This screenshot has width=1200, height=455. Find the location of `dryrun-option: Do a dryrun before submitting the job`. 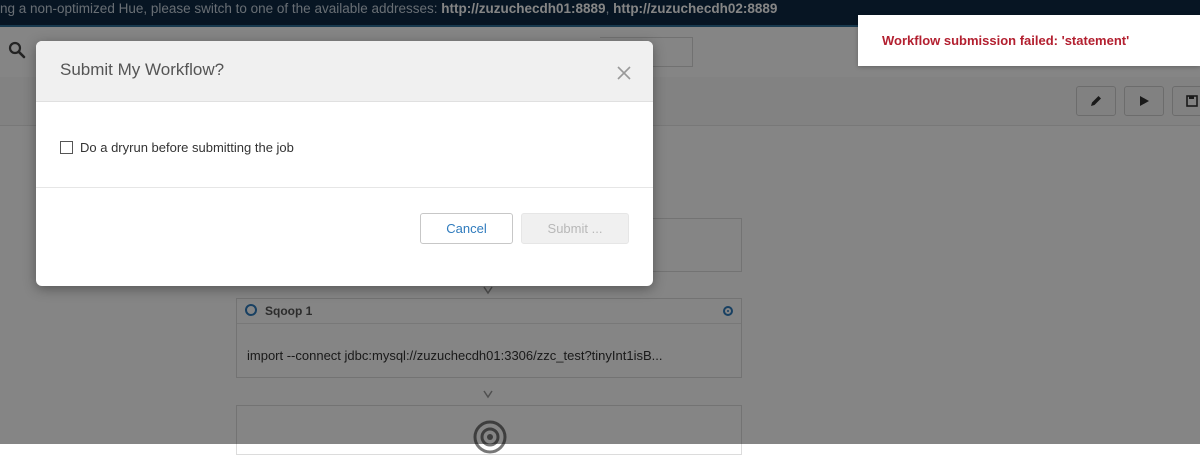

dryrun-option: Do a dryrun before submitting the job is located at coordinates (177, 147).